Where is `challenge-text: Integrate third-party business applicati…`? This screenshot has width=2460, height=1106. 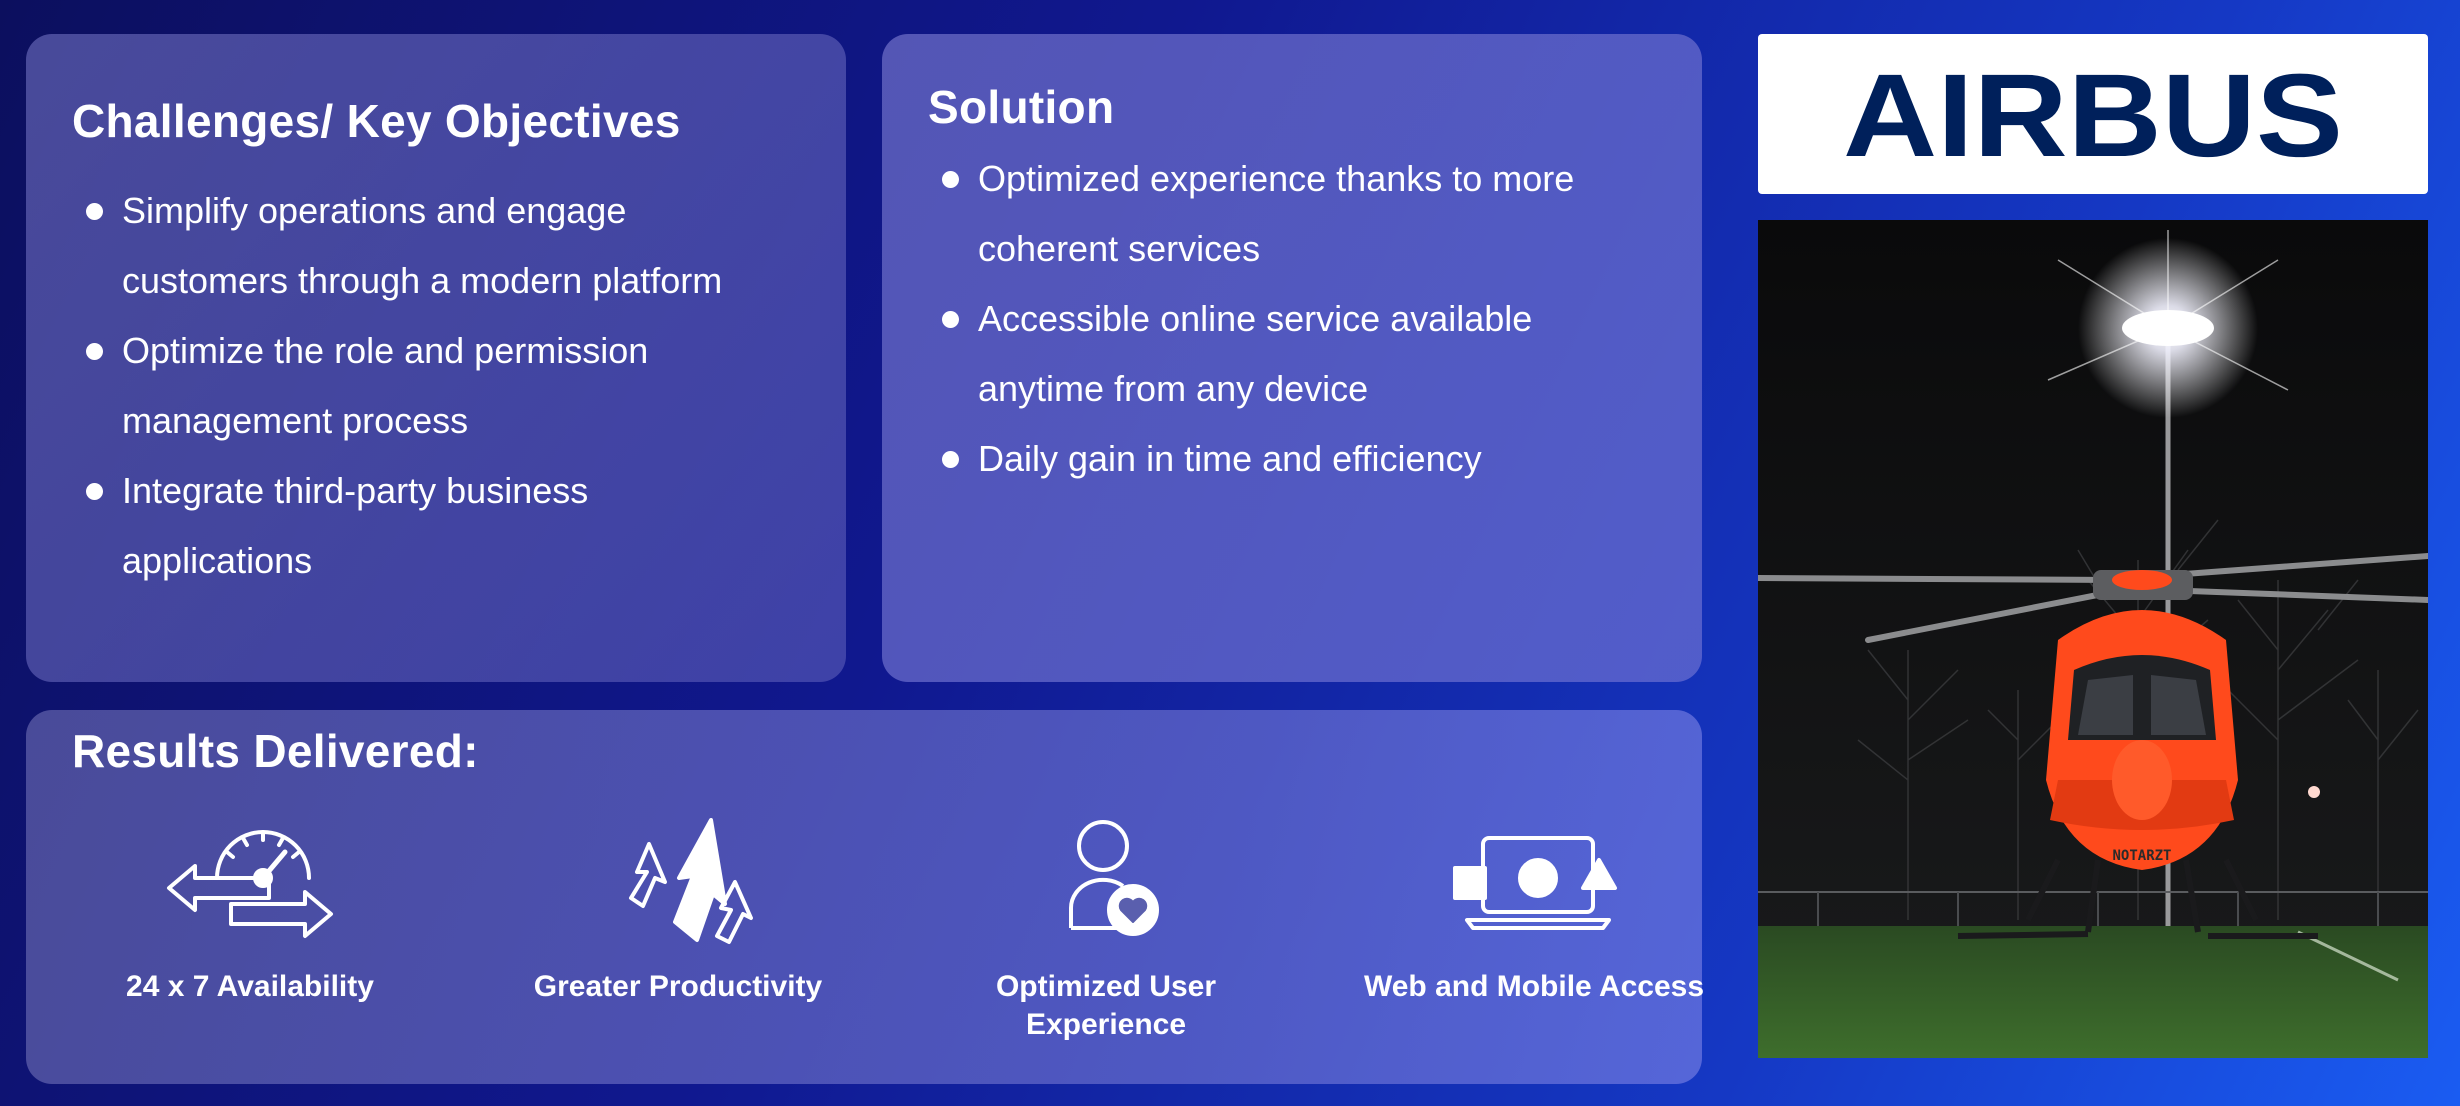
challenge-text: Integrate third-party business applicati… is located at coordinates (355, 525).